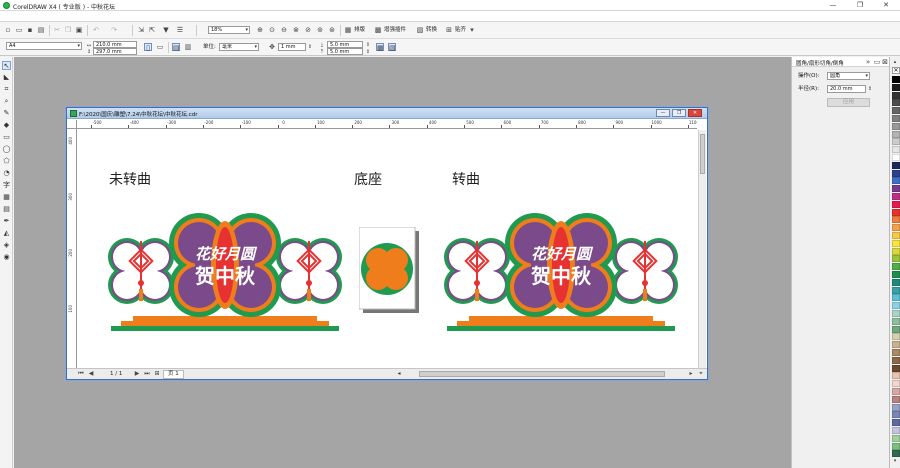  I want to click on page-tab-1: 页 1, so click(173, 374).